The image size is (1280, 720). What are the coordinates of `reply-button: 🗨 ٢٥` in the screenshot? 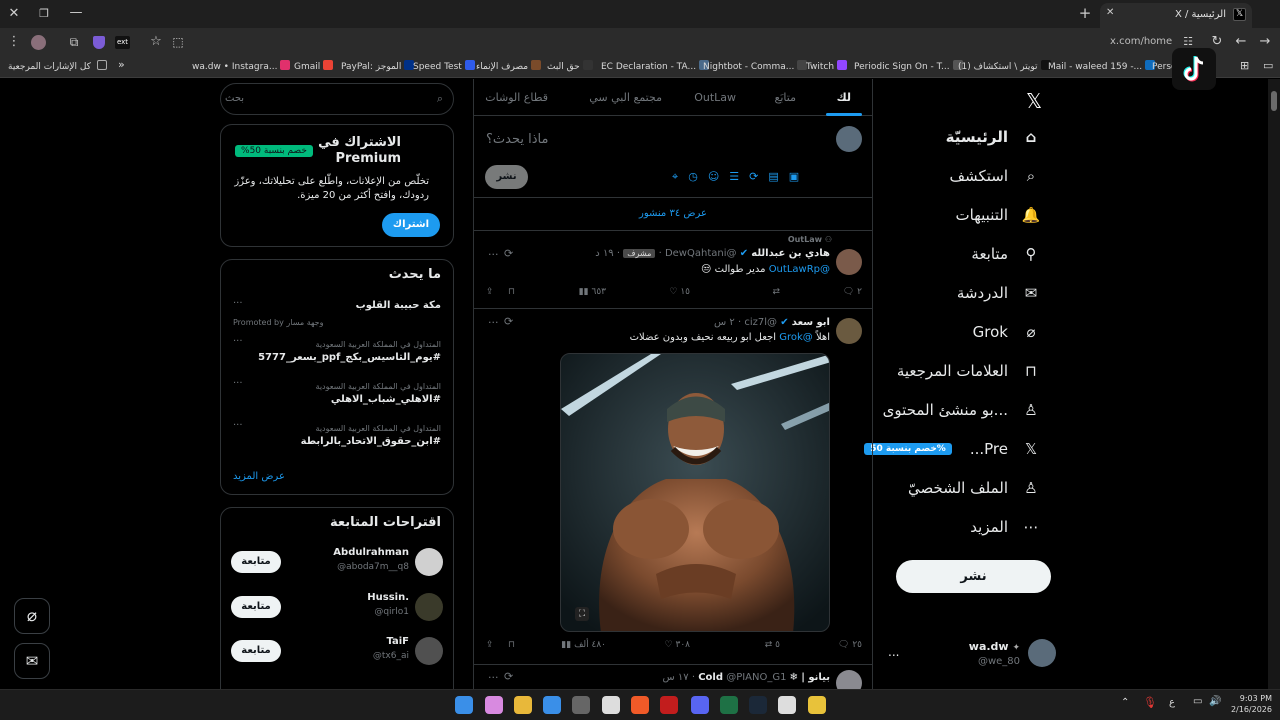 It's located at (850, 645).